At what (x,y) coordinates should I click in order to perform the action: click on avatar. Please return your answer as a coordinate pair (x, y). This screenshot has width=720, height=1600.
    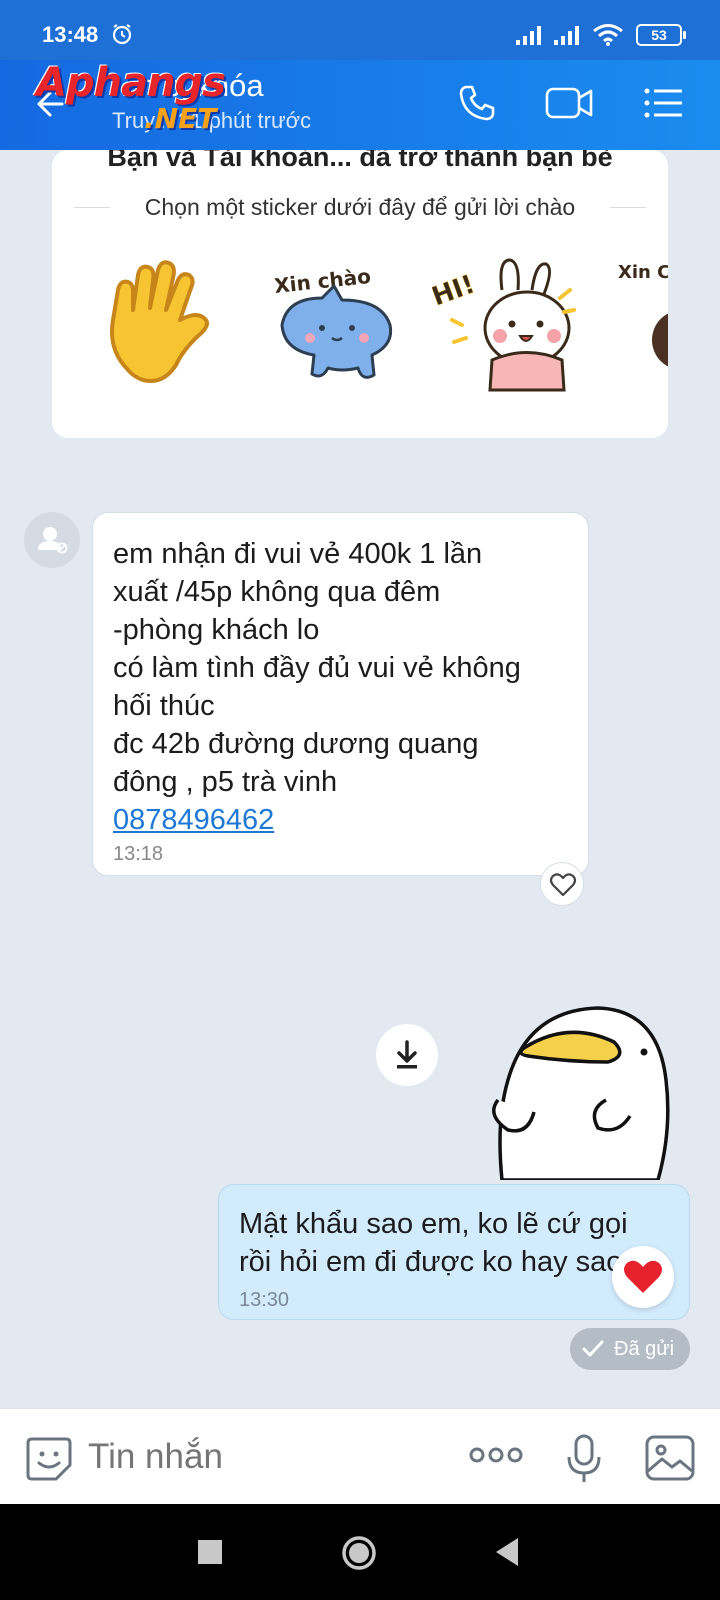
    Looking at the image, I should click on (52, 540).